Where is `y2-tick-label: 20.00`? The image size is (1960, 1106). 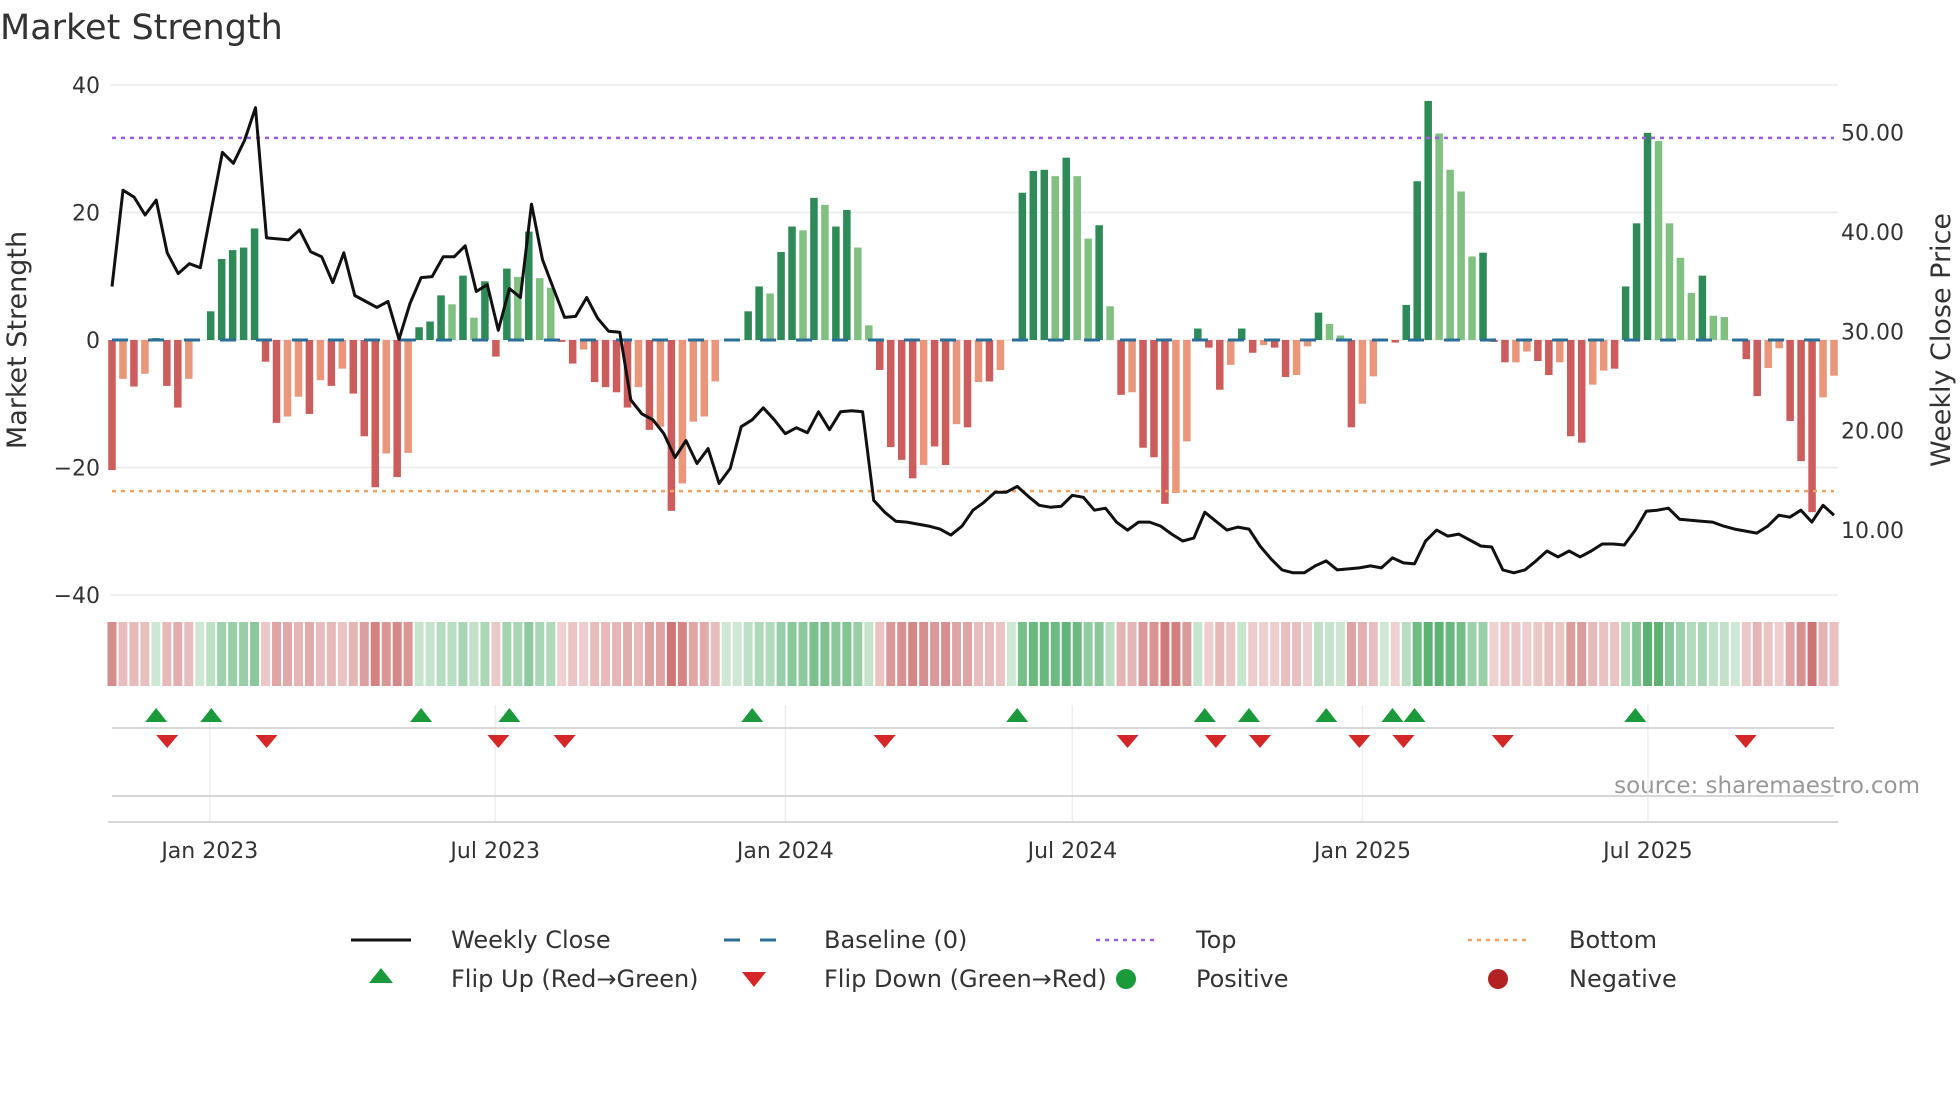 y2-tick-label: 20.00 is located at coordinates (1872, 432).